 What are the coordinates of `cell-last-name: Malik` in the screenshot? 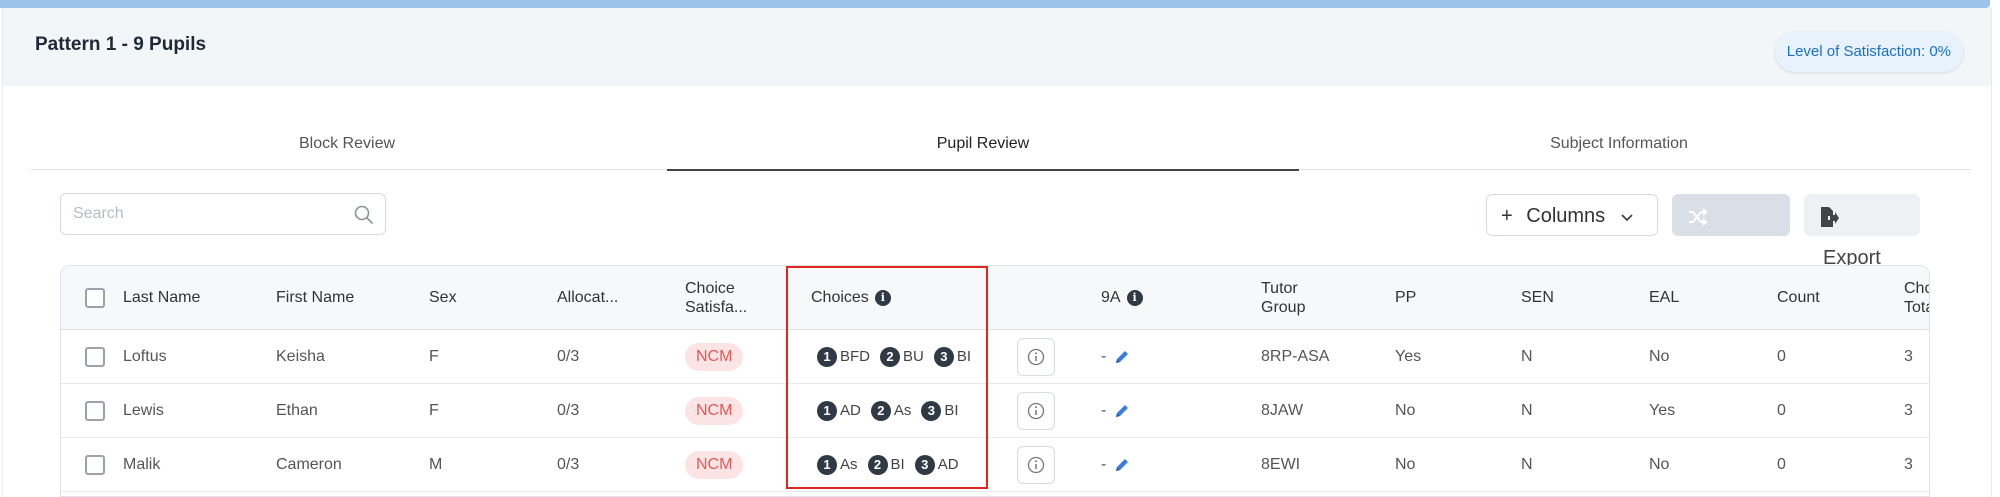 It's located at (142, 464).